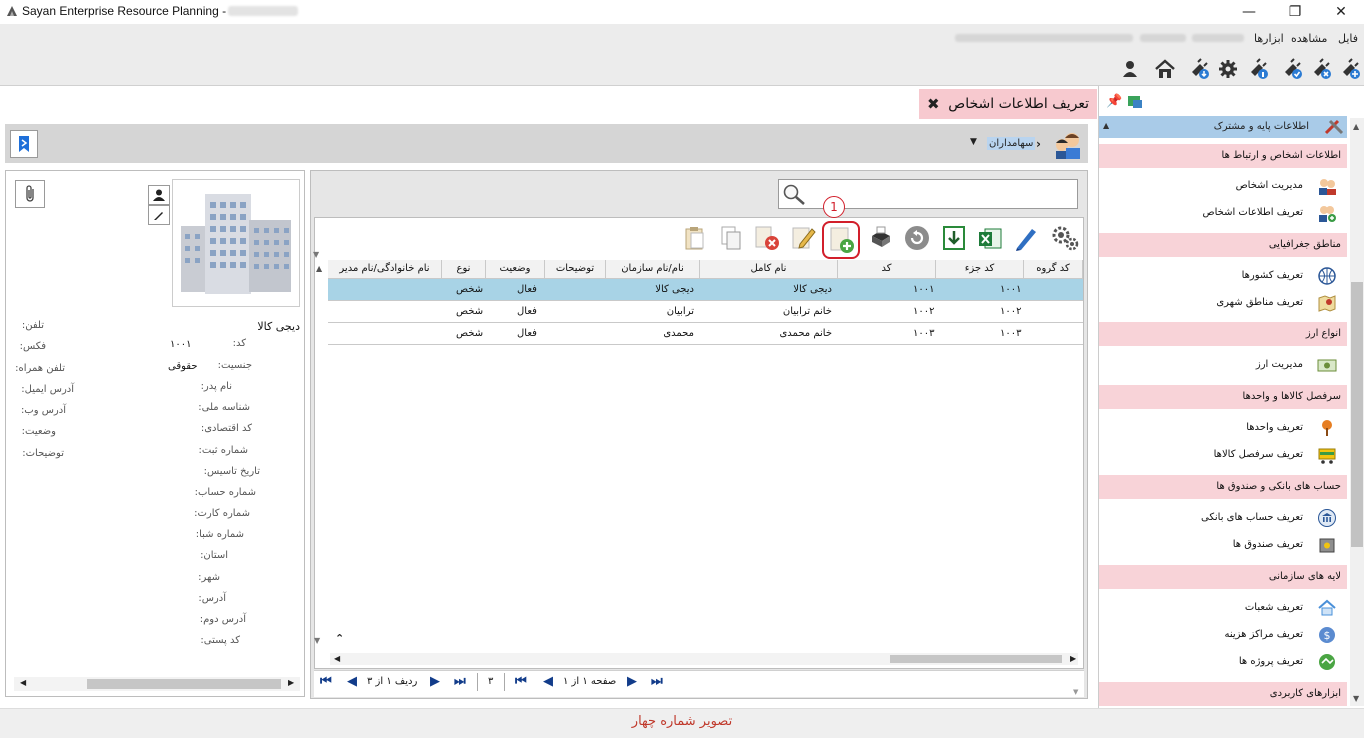  Describe the element at coordinates (464, 269) in the screenshot. I see `column-header-type: نوع` at that location.